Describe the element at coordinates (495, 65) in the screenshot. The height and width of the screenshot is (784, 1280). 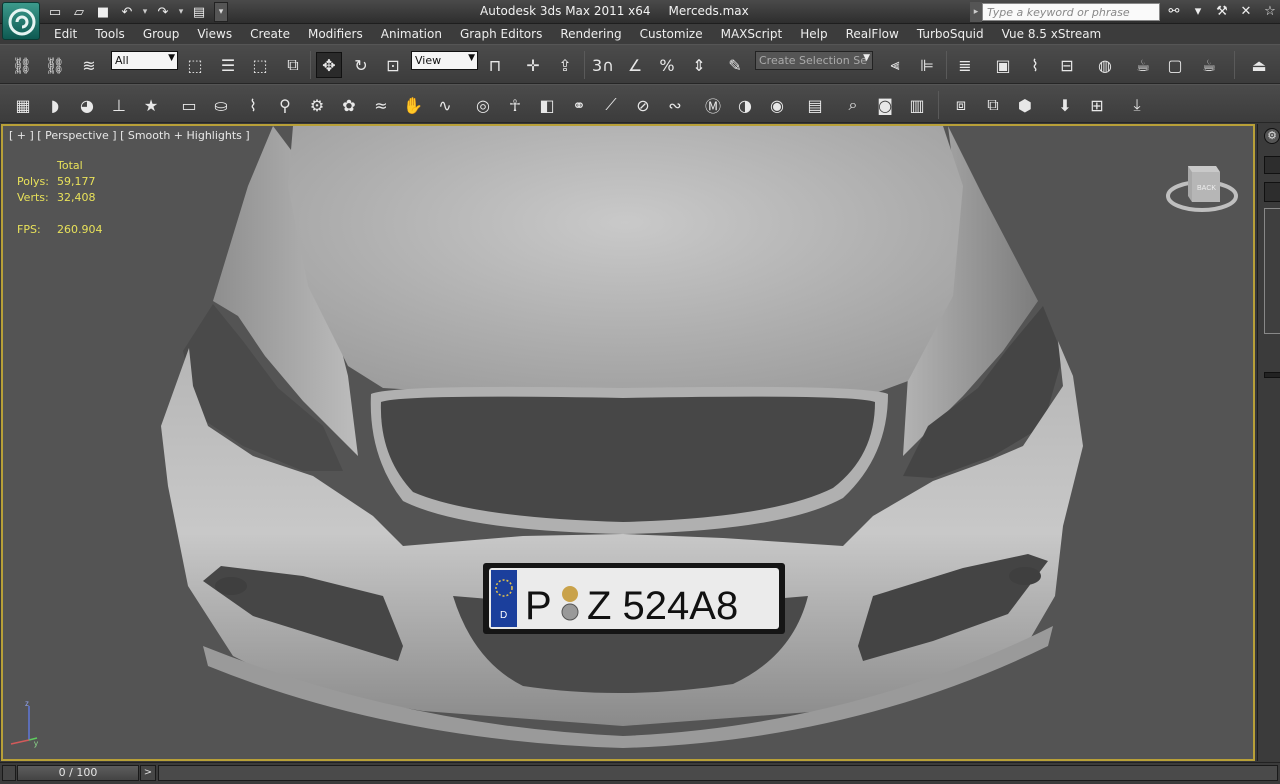
I see `pivot-center-icon: ⊓` at that location.